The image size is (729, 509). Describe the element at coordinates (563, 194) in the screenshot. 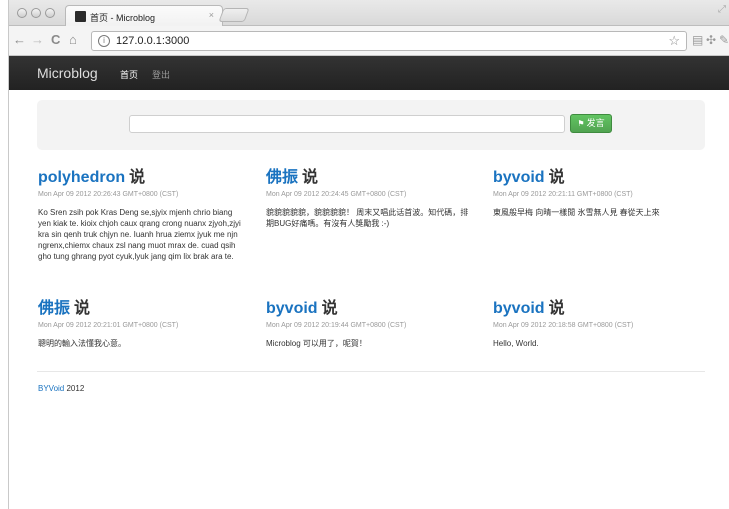

I see `post-timestamp: Mon Apr 09 2012 20:21:11 GMT+0800 (CST)` at that location.